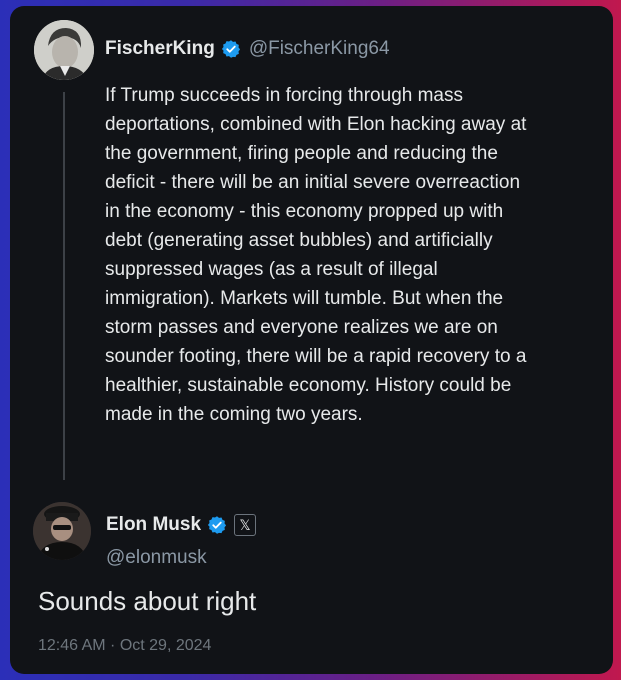 This screenshot has width=621, height=680. I want to click on x-affiliation-icon: 𝕏, so click(245, 525).